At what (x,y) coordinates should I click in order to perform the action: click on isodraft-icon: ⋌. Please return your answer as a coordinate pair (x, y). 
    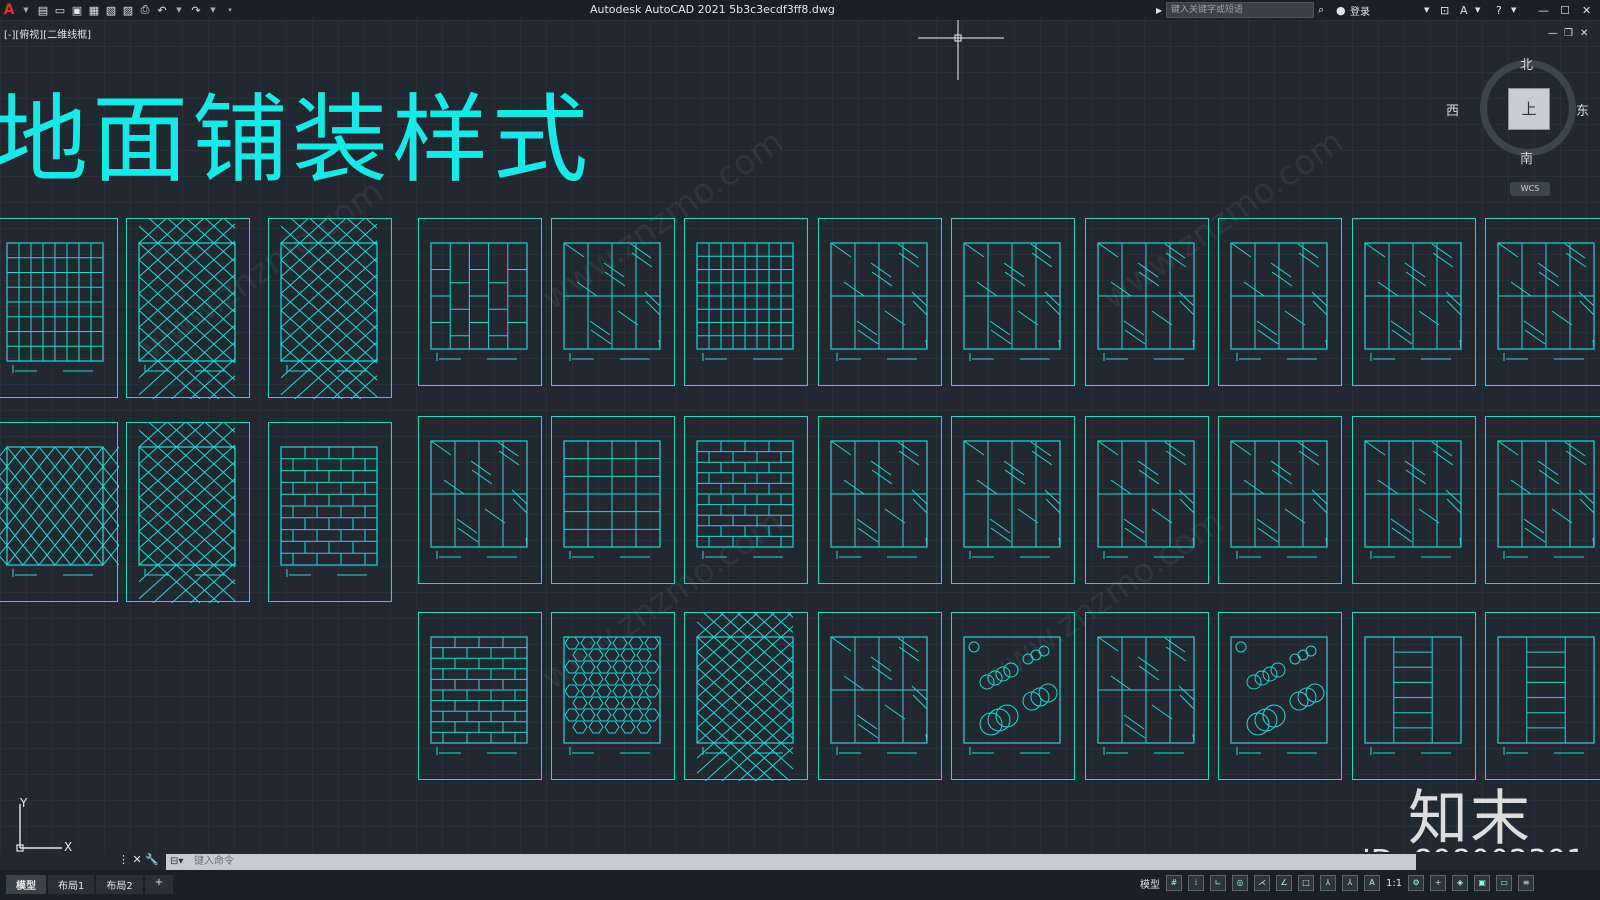
    Looking at the image, I should click on (1262, 883).